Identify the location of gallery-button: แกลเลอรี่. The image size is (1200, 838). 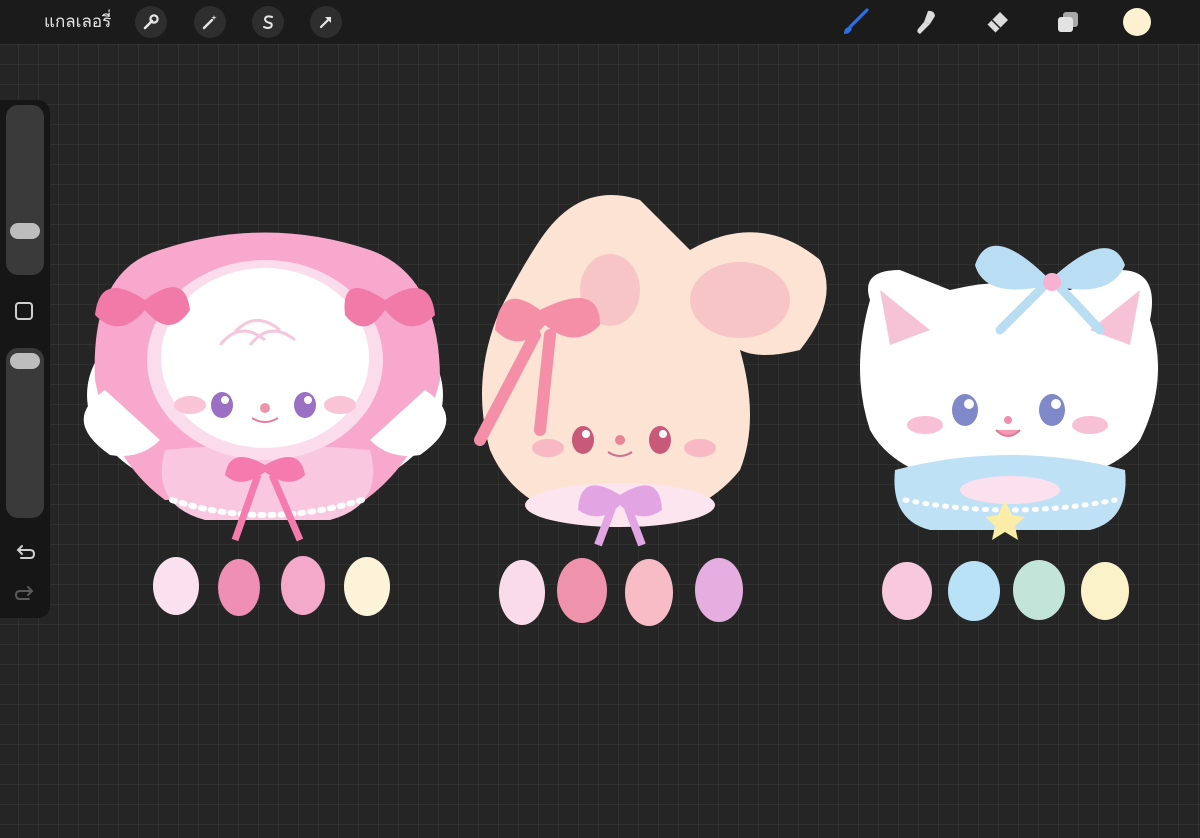
(77, 22).